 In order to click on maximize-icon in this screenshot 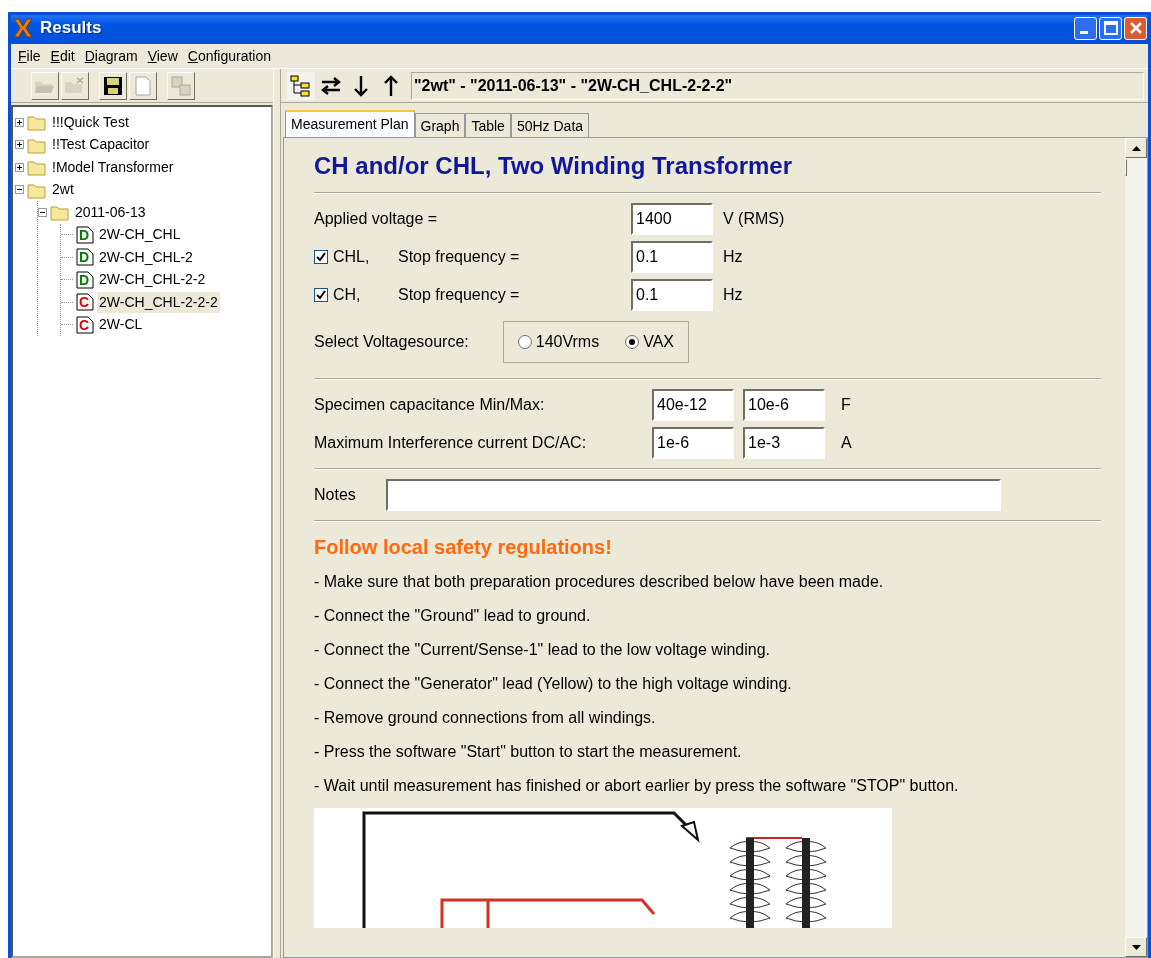, I will do `click(1110, 28)`.